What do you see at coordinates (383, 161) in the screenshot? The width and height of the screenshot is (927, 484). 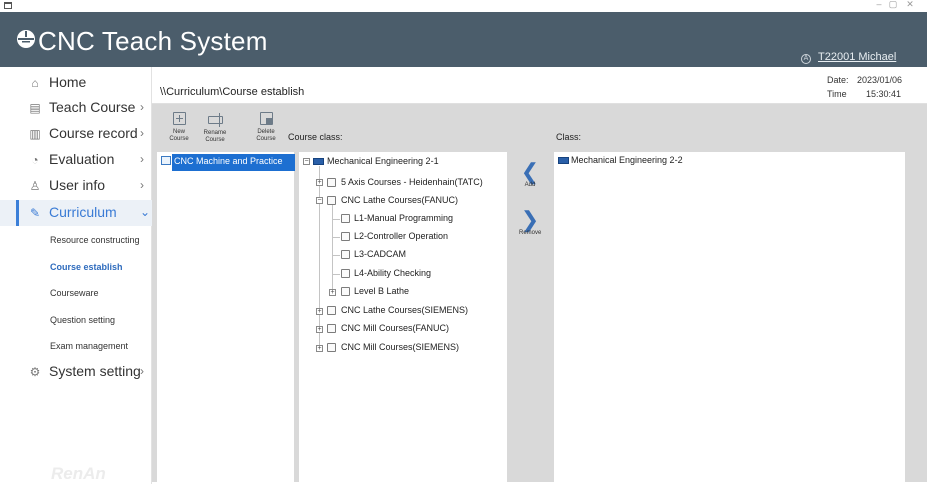 I see `tree-node-label: Mechanical Engineering 2-1` at bounding box center [383, 161].